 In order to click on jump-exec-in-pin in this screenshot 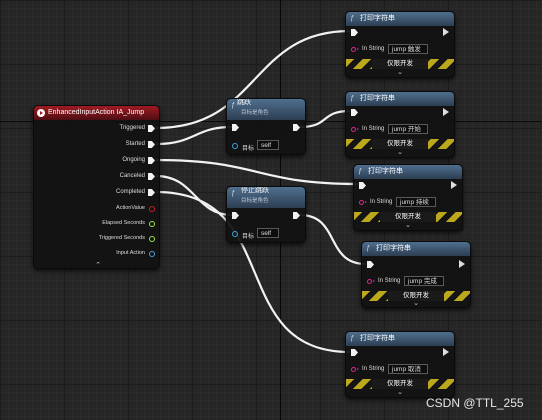, I will do `click(235, 127)`.